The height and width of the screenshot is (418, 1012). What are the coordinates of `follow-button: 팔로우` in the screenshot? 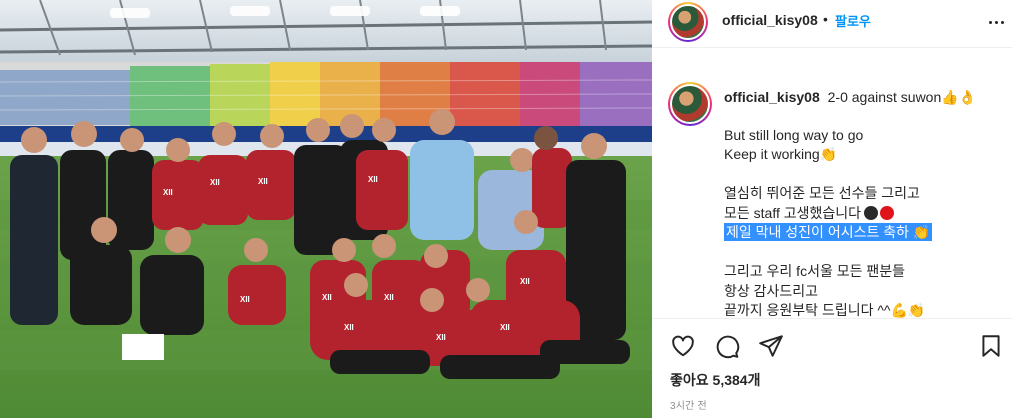 It's located at (853, 20).